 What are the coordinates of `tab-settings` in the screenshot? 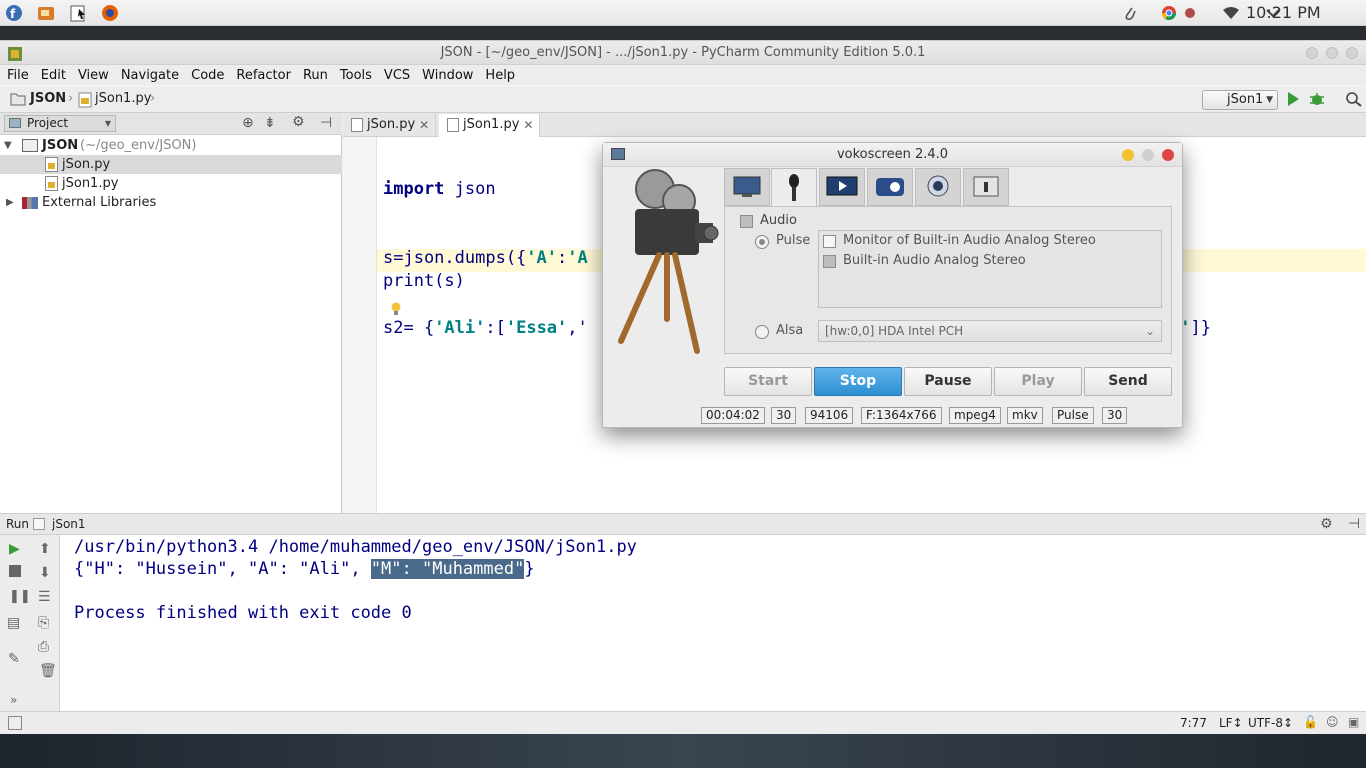 It's located at (890, 187).